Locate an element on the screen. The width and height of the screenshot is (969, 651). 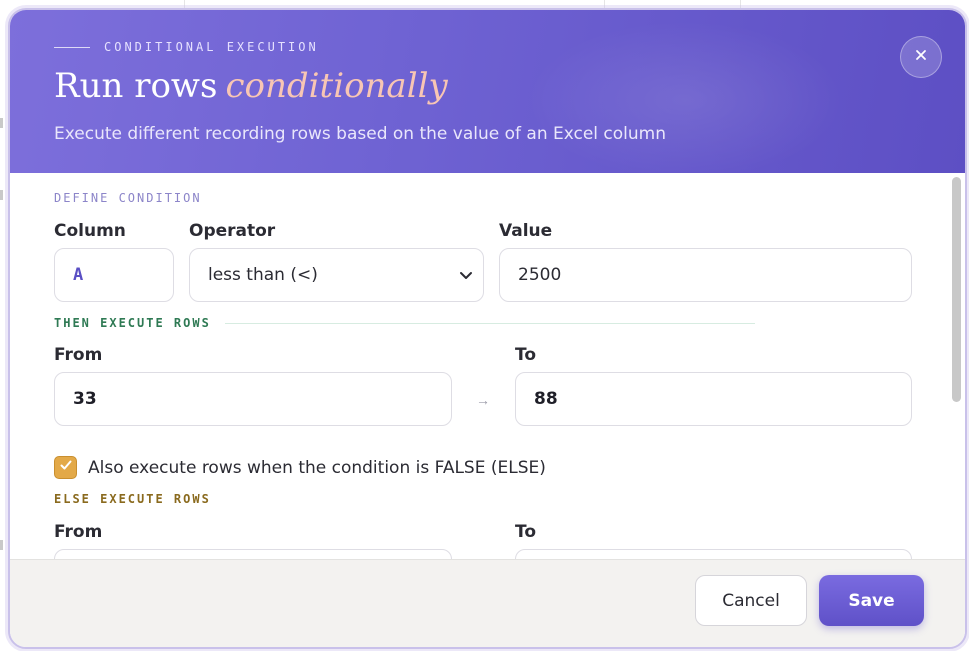
else-to-label: To is located at coordinates (526, 532).